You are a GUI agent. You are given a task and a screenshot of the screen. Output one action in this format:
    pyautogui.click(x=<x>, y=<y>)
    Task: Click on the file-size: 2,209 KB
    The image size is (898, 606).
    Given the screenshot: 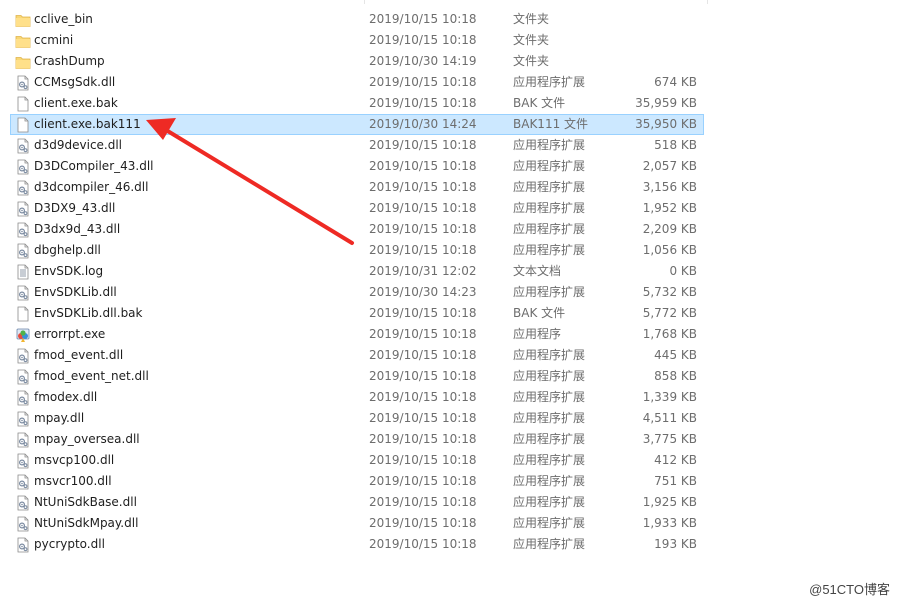 What is the action you would take?
    pyautogui.click(x=669, y=229)
    